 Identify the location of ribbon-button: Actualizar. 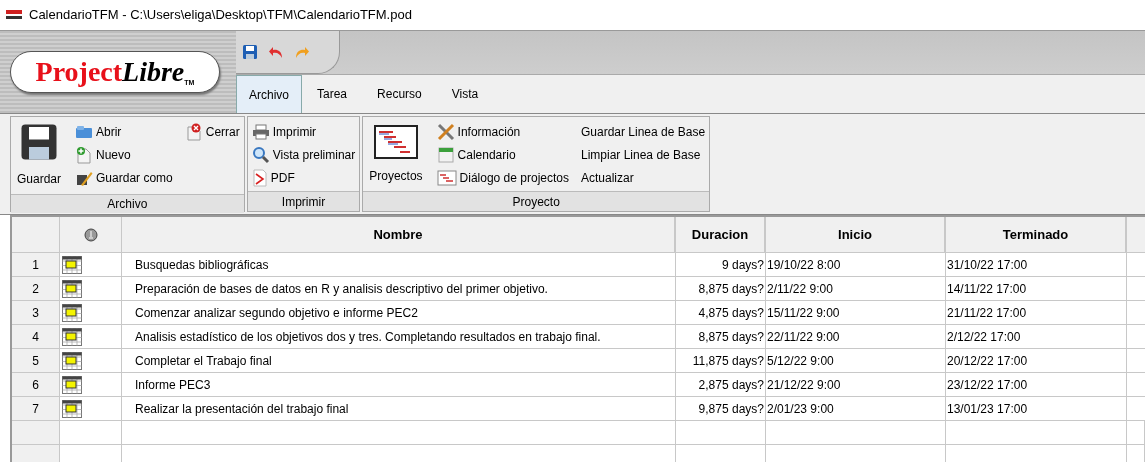
(643, 177).